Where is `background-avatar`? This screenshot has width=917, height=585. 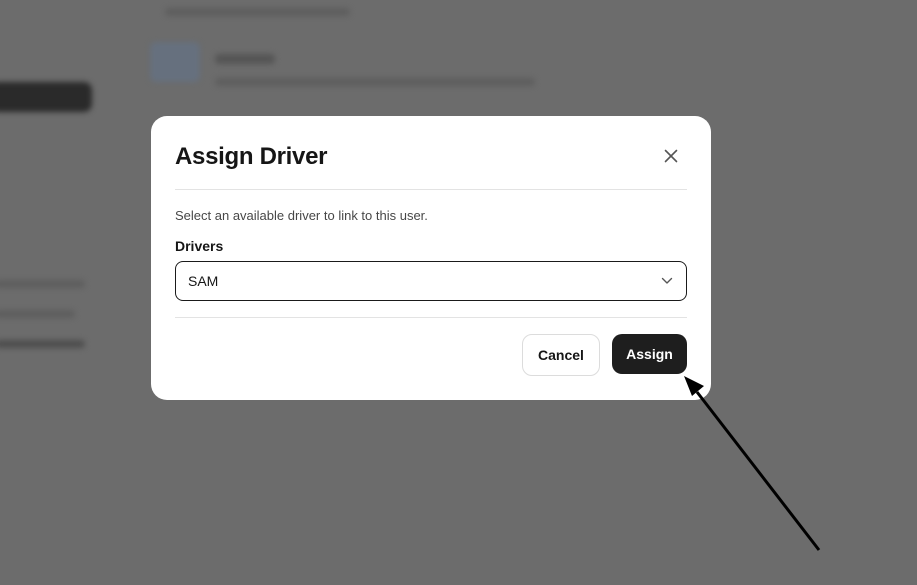
background-avatar is located at coordinates (175, 62).